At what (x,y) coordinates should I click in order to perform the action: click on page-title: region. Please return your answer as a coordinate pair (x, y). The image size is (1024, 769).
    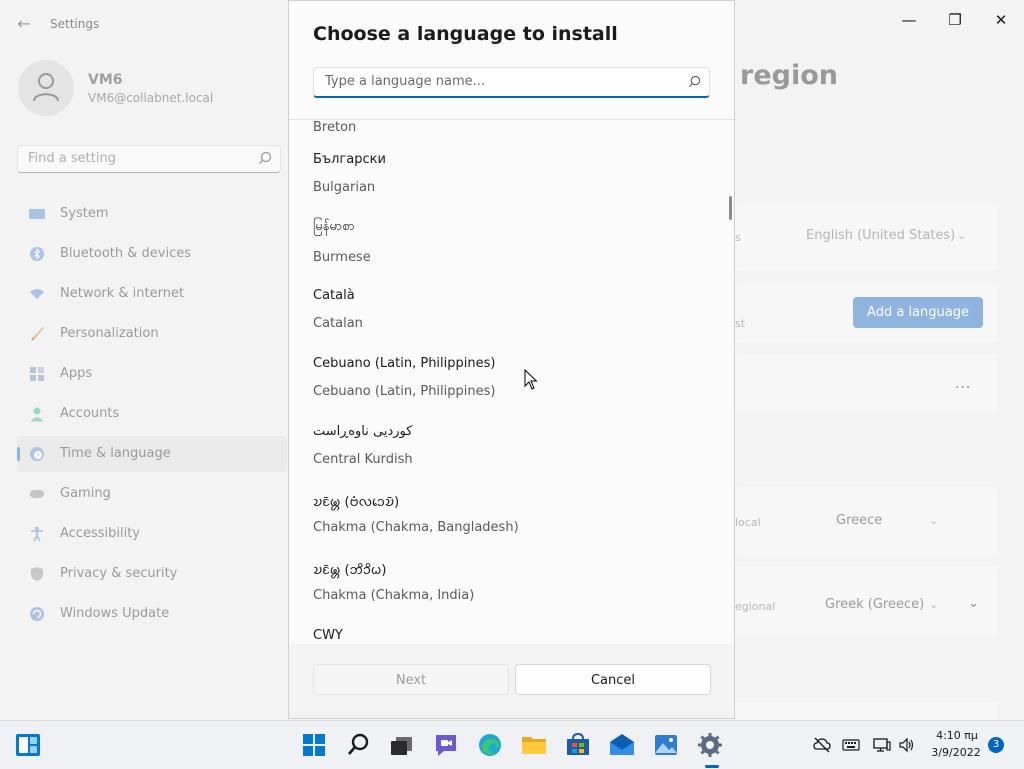
    Looking at the image, I should click on (789, 75).